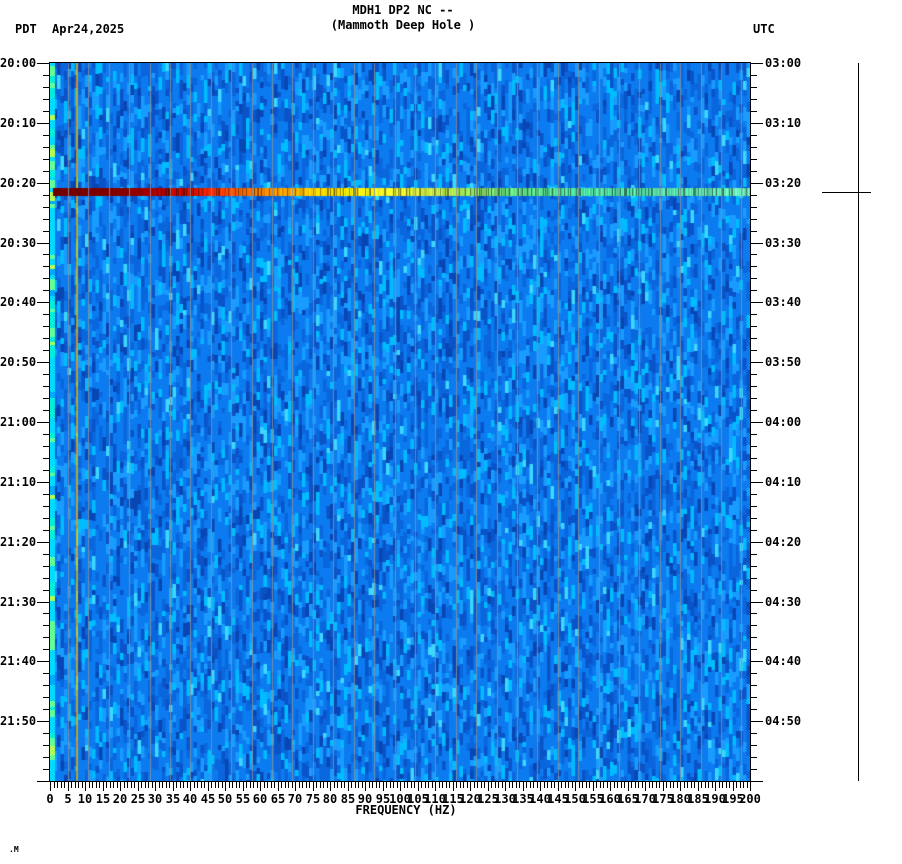  What do you see at coordinates (18, 362) in the screenshot?
I see `left-time-label: 20:50` at bounding box center [18, 362].